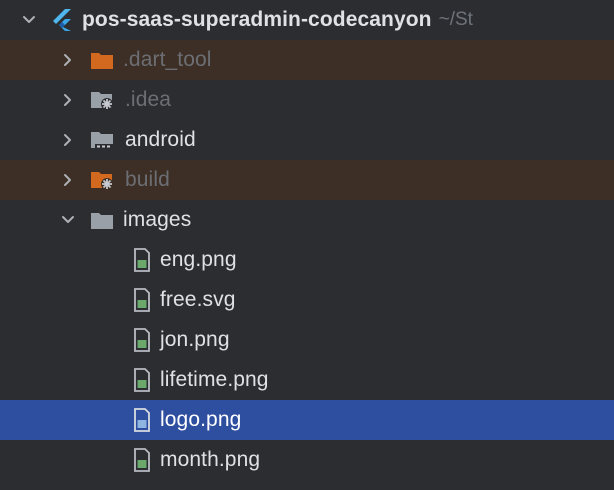 This screenshot has height=490, width=614. I want to click on build-folder-icon, so click(103, 180).